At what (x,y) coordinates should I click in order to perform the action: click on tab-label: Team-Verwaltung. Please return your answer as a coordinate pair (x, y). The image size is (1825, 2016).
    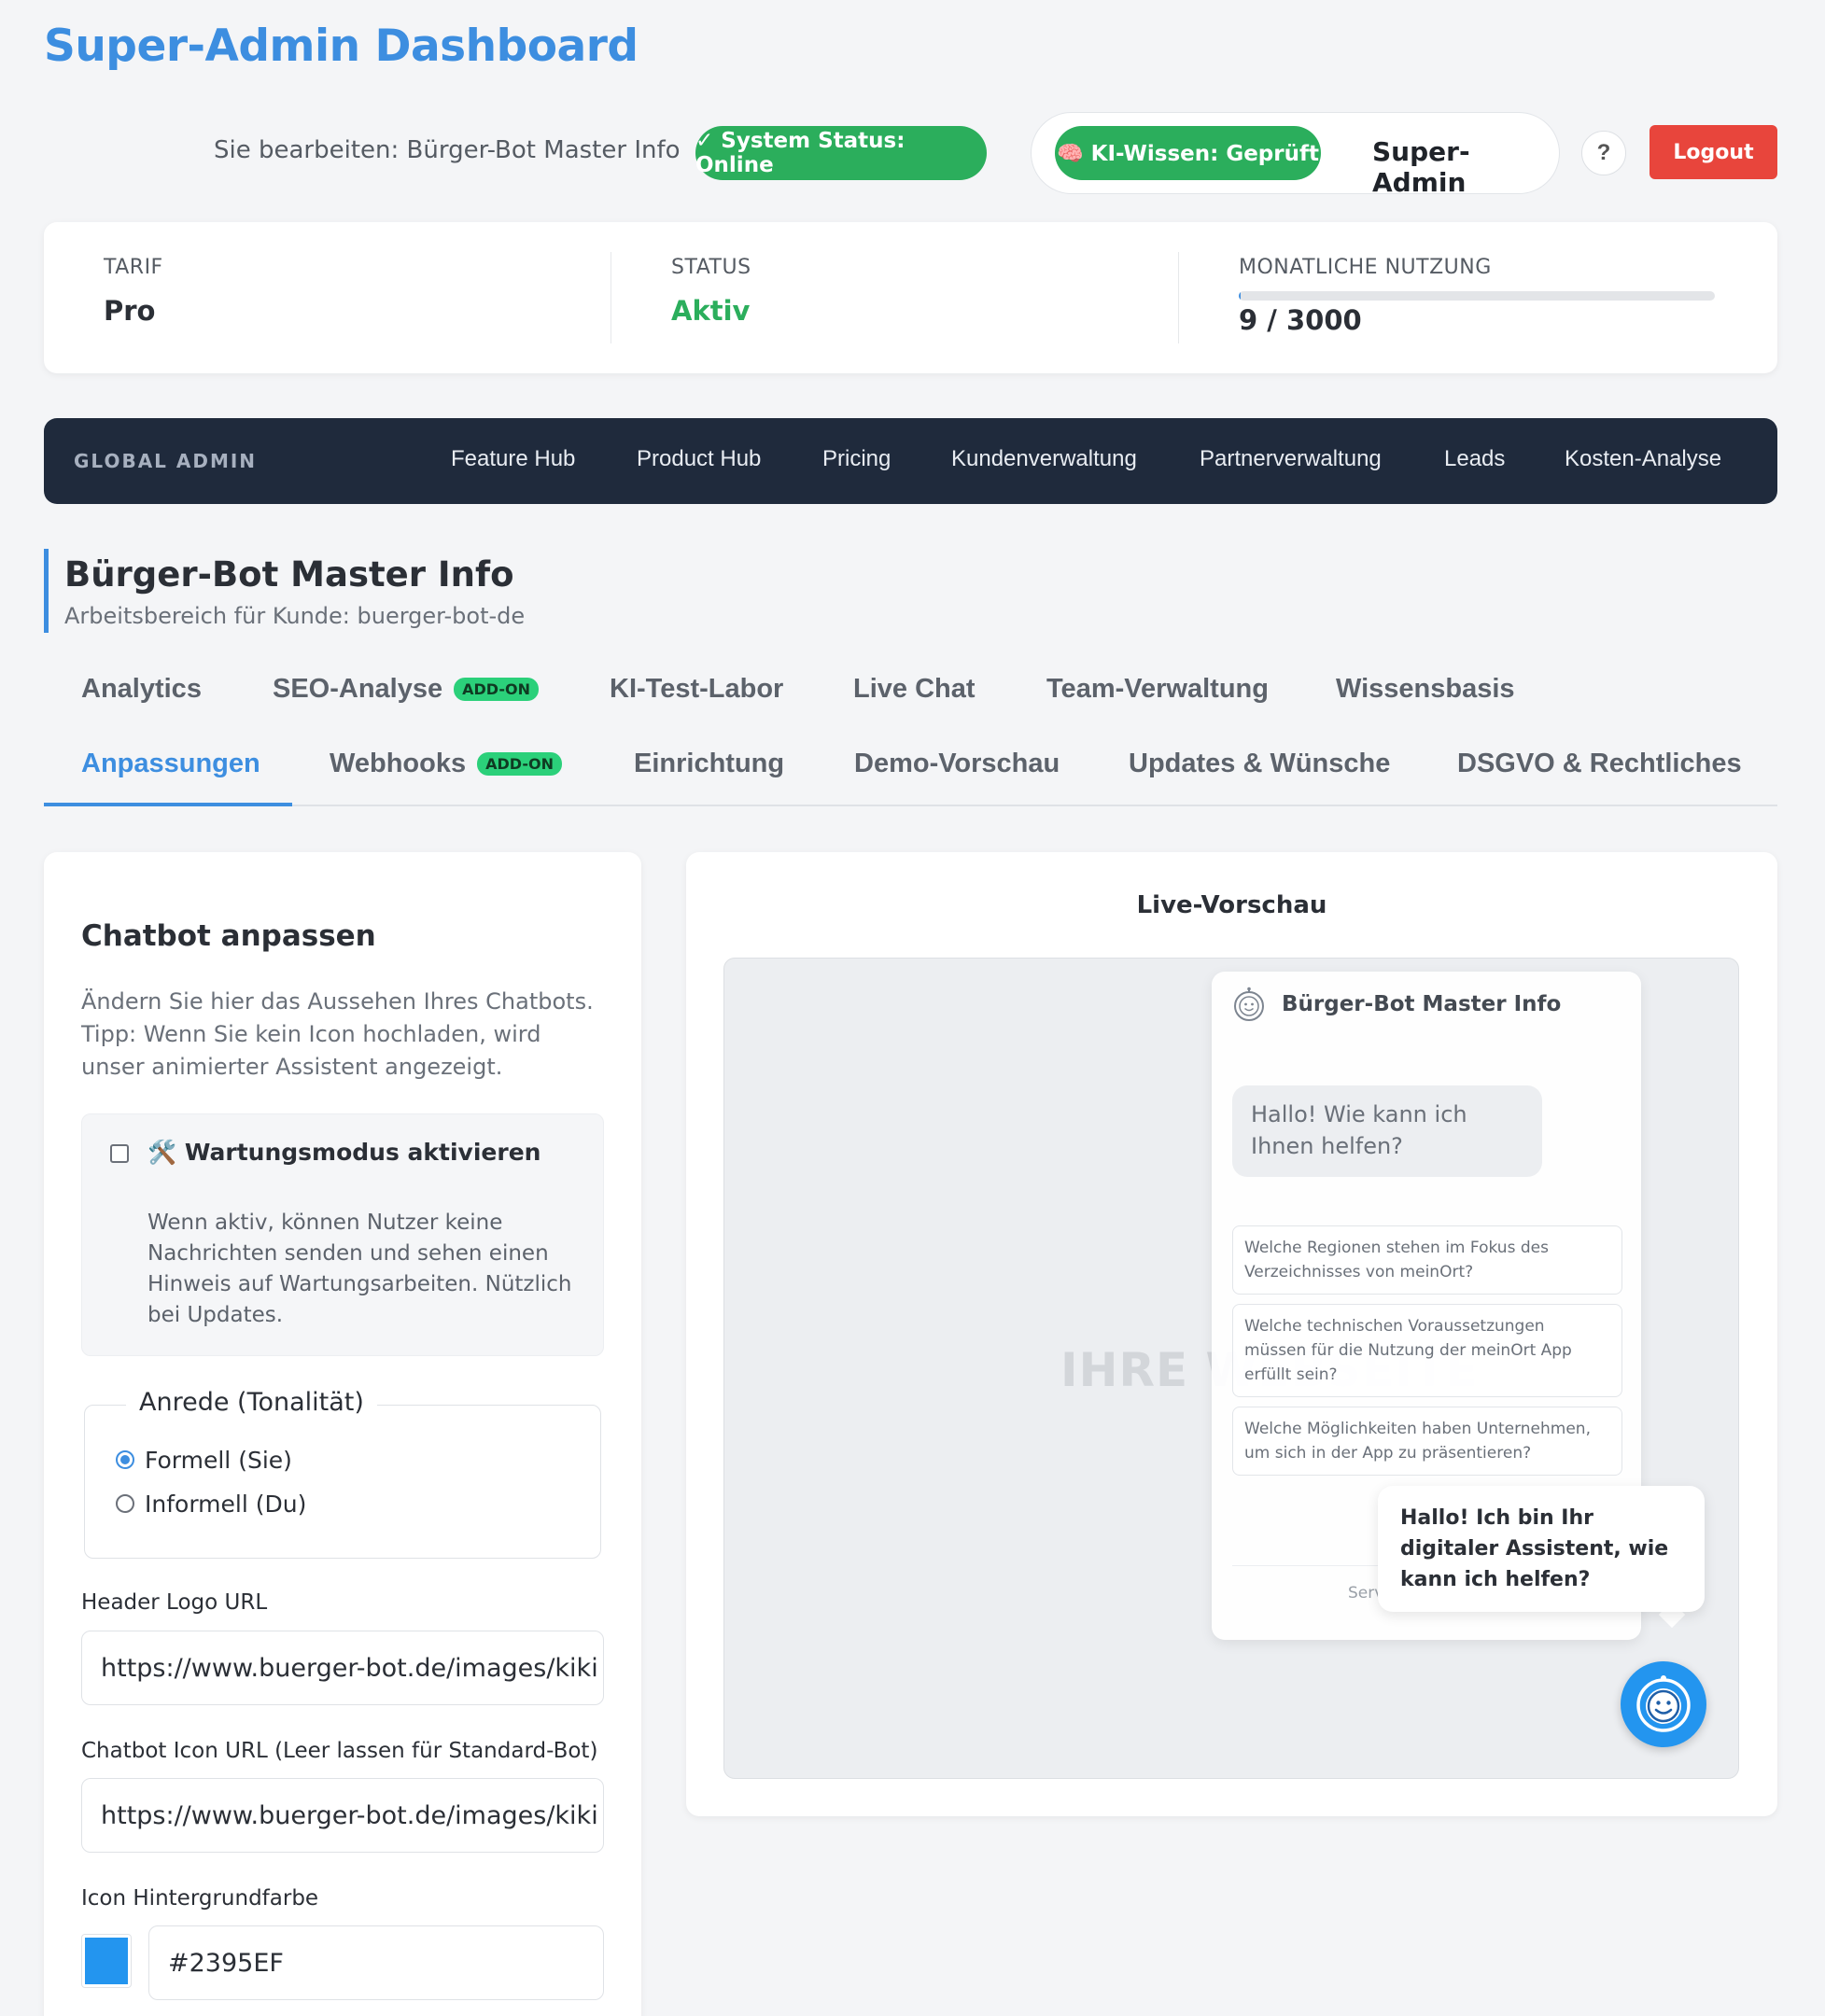
    Looking at the image, I should click on (1157, 689).